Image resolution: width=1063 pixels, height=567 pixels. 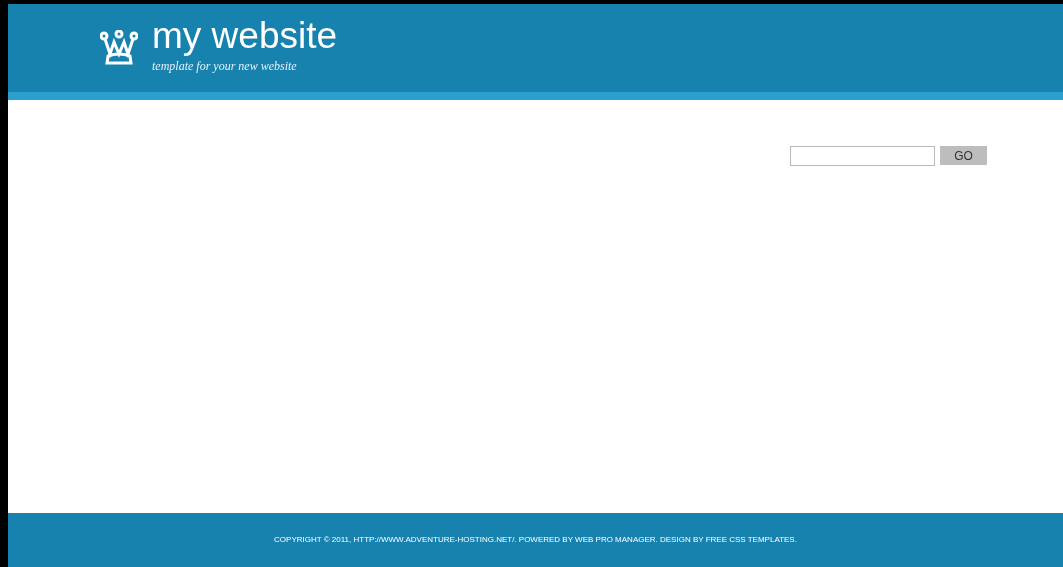 What do you see at coordinates (862, 156) in the screenshot?
I see `search-field` at bounding box center [862, 156].